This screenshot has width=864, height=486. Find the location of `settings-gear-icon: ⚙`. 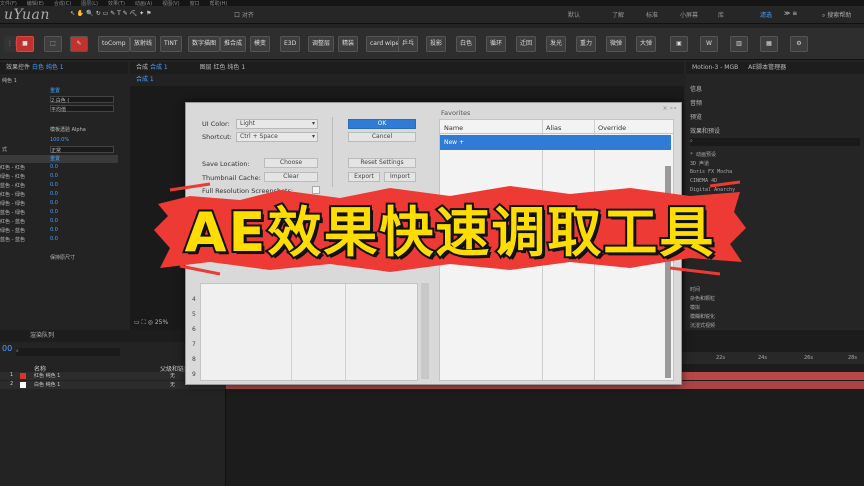

settings-gear-icon: ⚙ is located at coordinates (799, 44).